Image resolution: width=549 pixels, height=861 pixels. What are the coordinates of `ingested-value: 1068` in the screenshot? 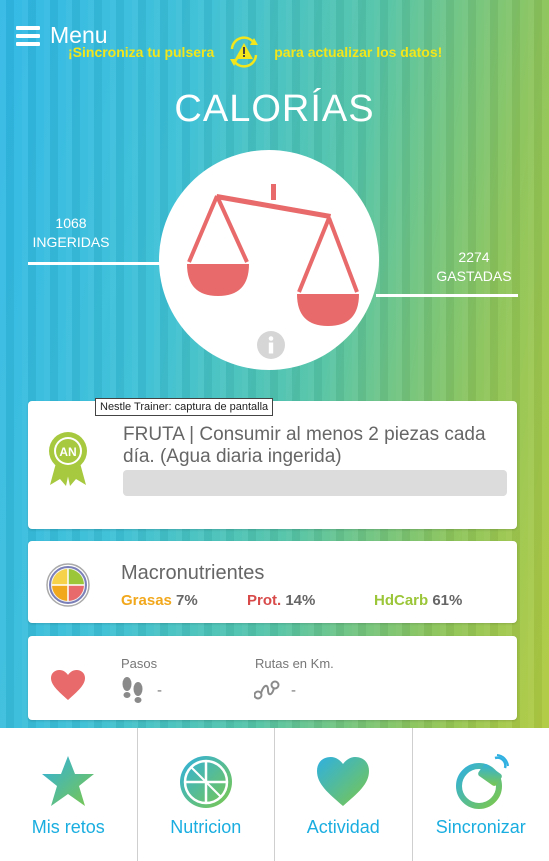 It's located at (71, 223).